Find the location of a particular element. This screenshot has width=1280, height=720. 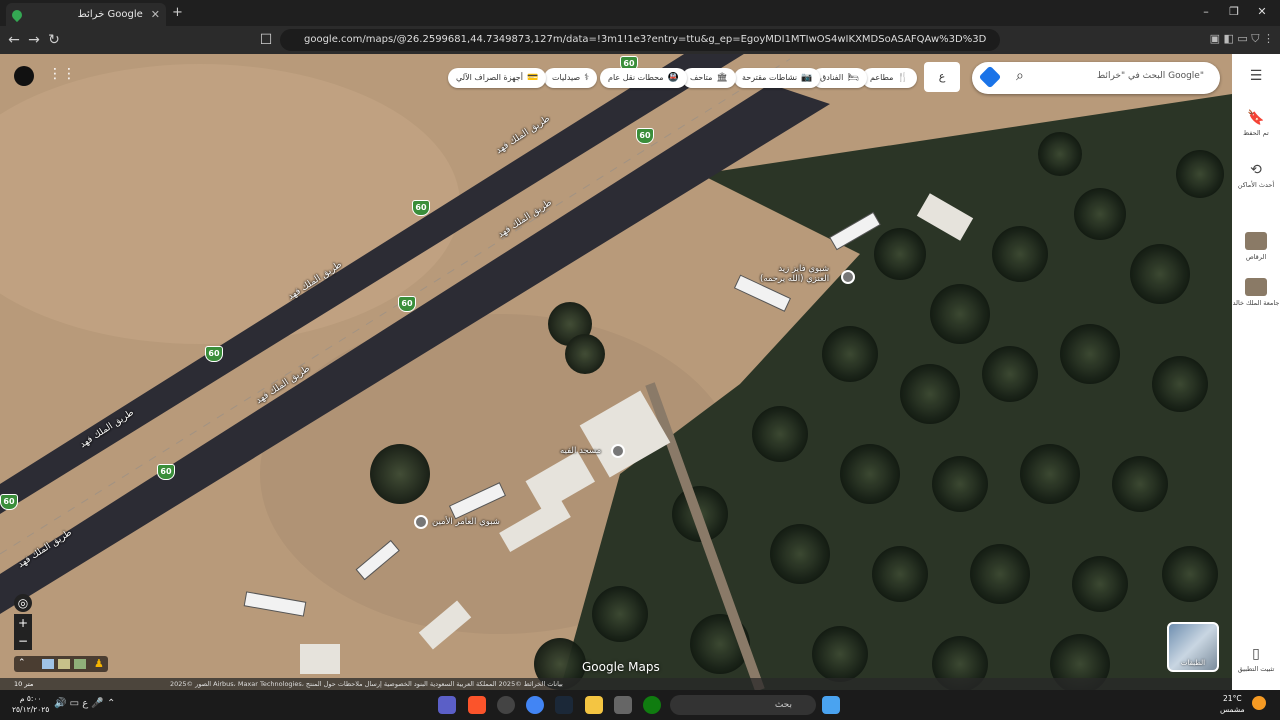

recent-place-2: جامعة الملك خالد is located at coordinates (1256, 292).